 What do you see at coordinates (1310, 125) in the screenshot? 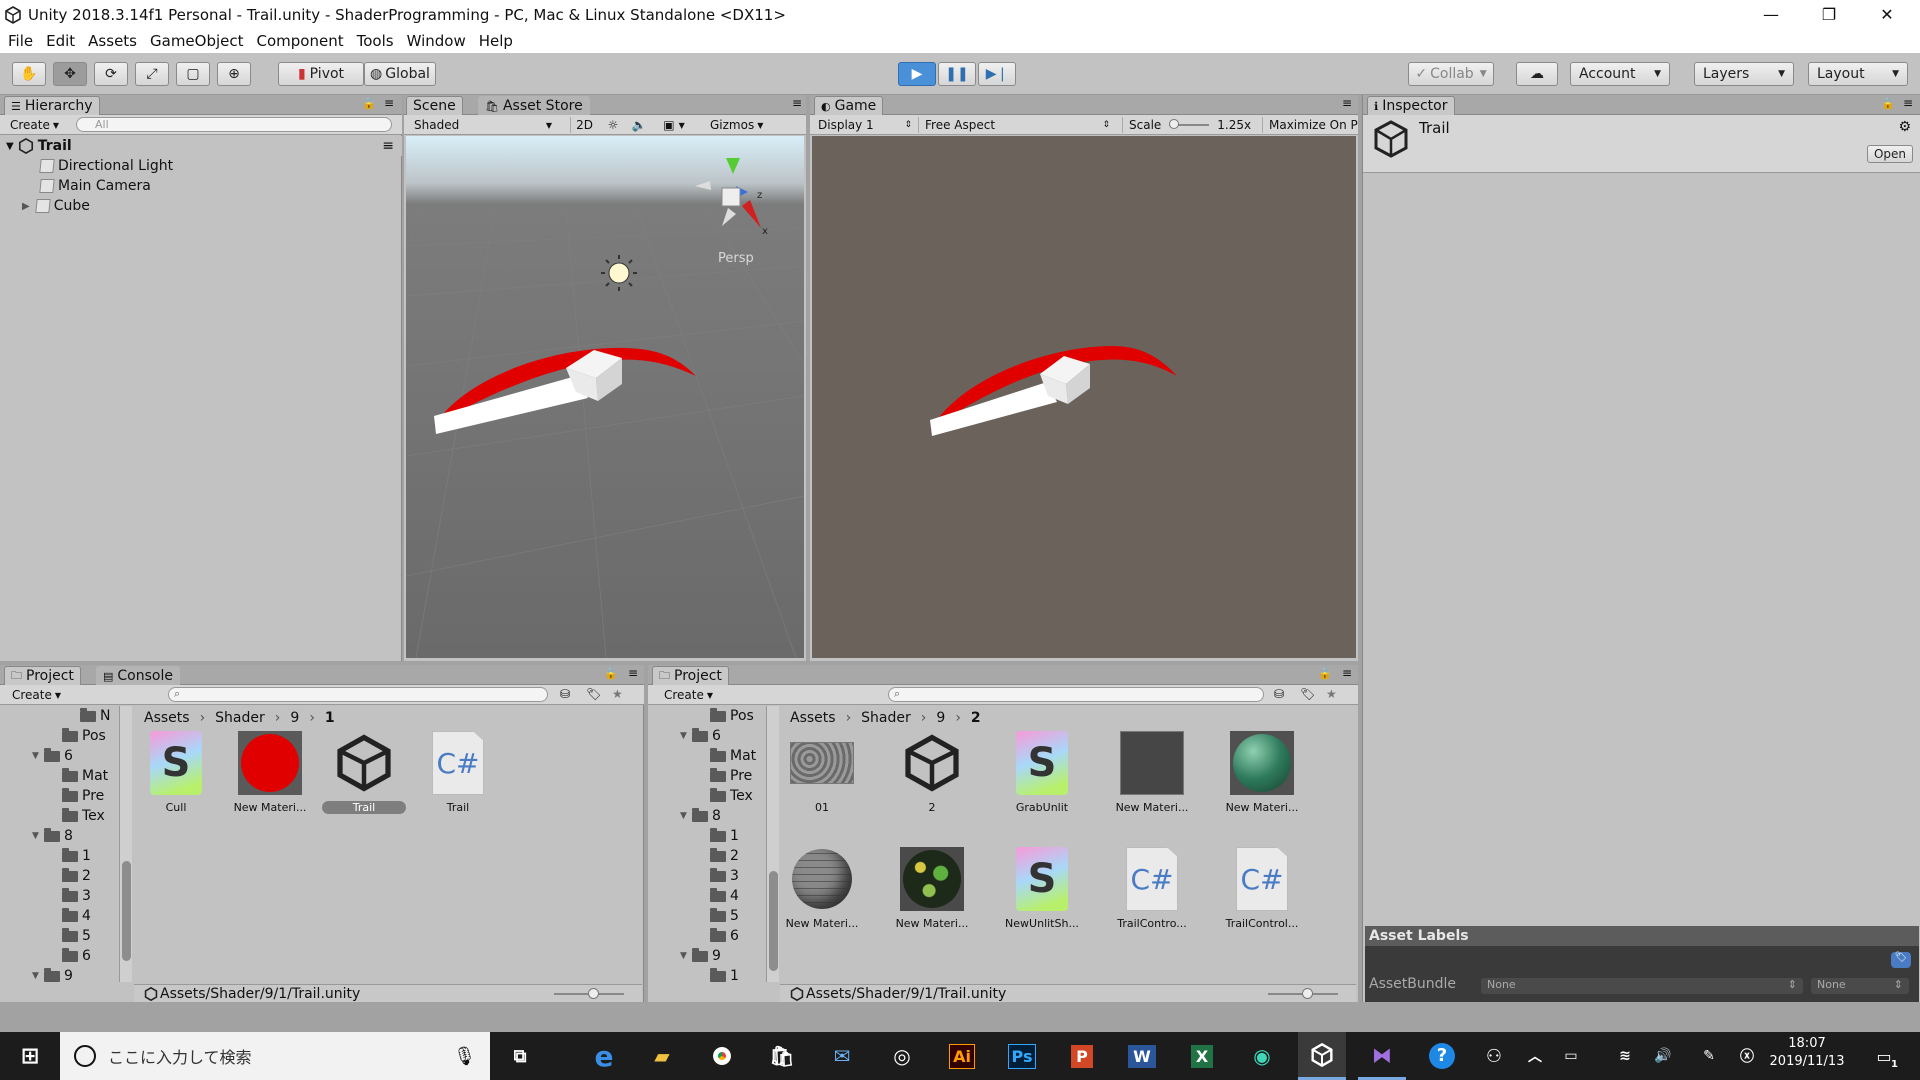
I see `maximize-on-play-toggle: Maximize On Pla` at bounding box center [1310, 125].